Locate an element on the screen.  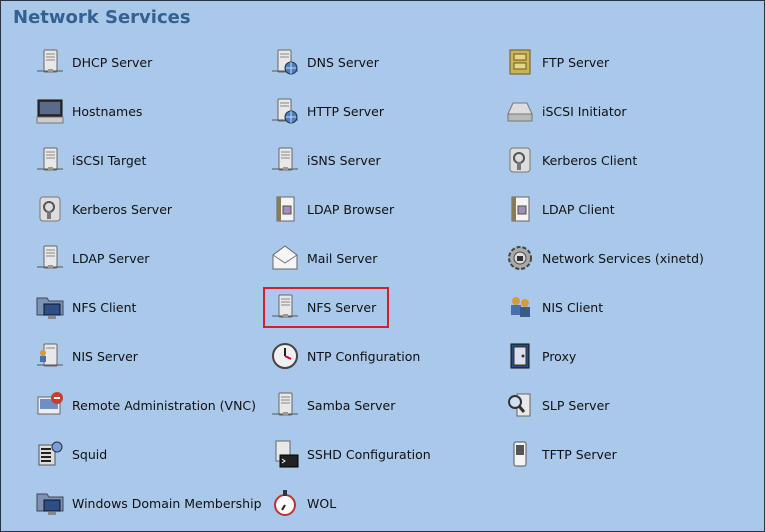
module-item-label: WOL is located at coordinates (322, 503).